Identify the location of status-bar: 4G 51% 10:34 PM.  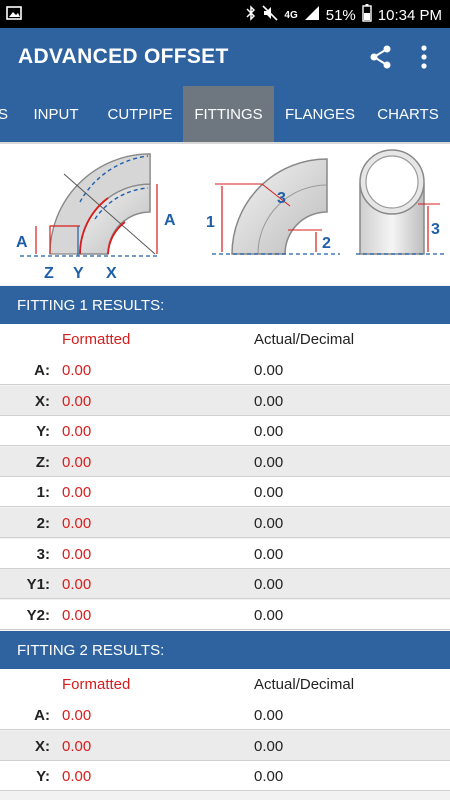
(225, 14).